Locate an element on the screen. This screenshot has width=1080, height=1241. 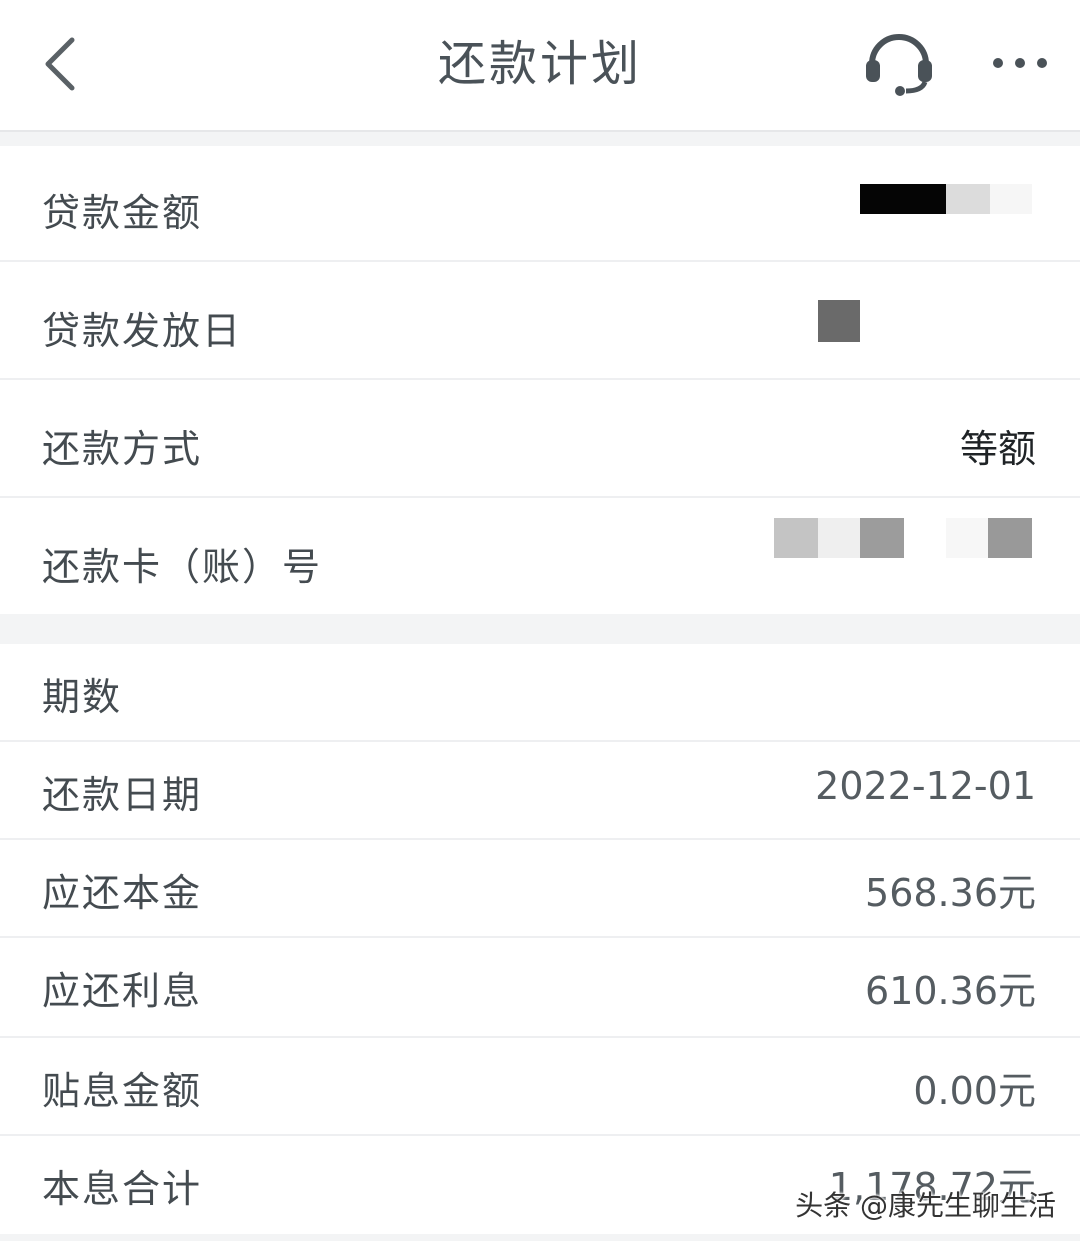
principal-value: 568.36元 is located at coordinates (950, 893).